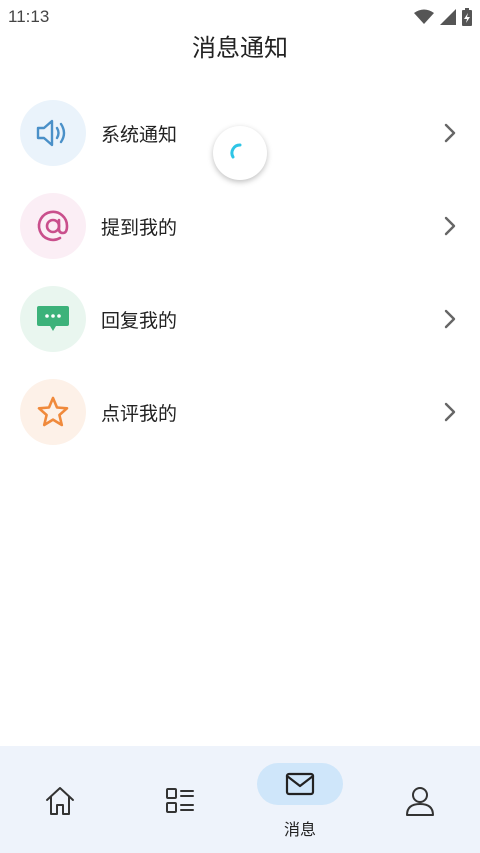  What do you see at coordinates (240, 48) in the screenshot?
I see `page-title: 消息通知` at bounding box center [240, 48].